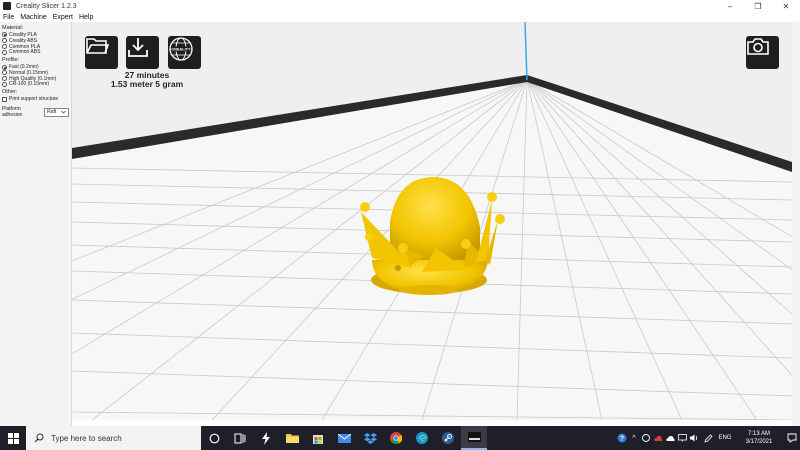 Image resolution: width=800 pixels, height=450 pixels. Describe the element at coordinates (35, 112) in the screenshot. I see `platform-adhesion-row: Platform adhesion Raft` at that location.